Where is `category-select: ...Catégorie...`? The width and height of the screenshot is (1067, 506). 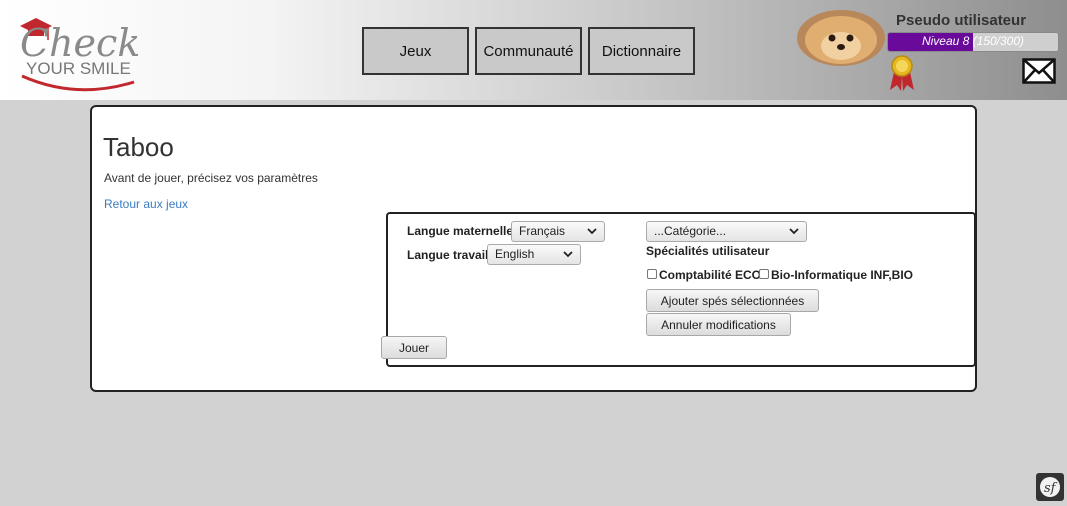 category-select: ...Catégorie... is located at coordinates (726, 231).